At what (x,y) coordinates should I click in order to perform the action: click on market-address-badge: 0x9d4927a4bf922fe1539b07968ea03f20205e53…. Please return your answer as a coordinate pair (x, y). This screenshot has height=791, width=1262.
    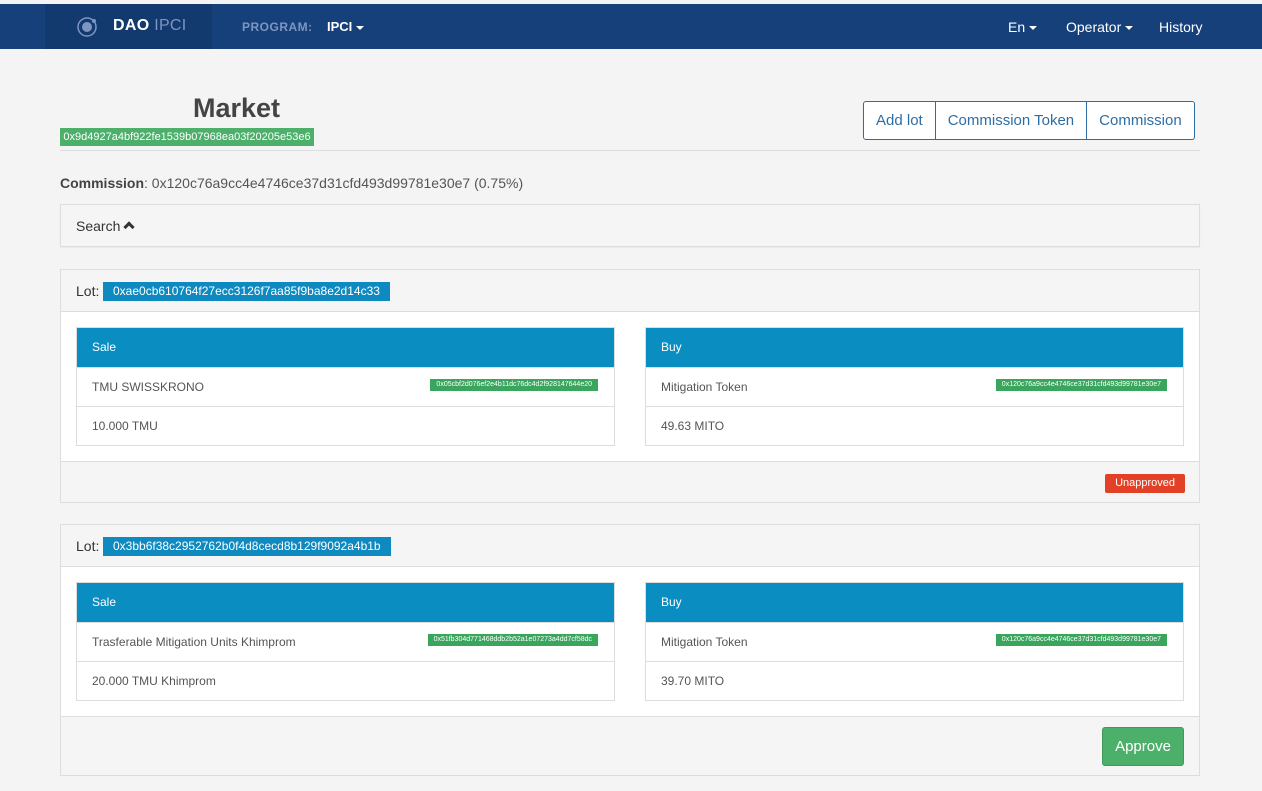
    Looking at the image, I should click on (187, 137).